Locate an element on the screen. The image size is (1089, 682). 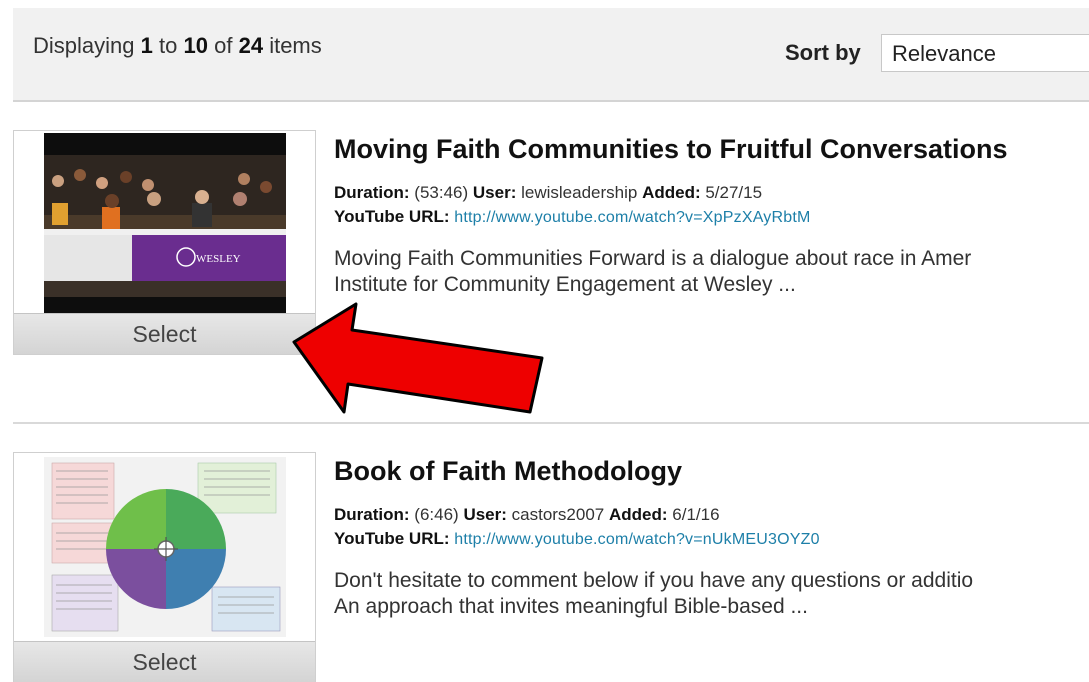
thumbnail-box: Select is located at coordinates (164, 567).